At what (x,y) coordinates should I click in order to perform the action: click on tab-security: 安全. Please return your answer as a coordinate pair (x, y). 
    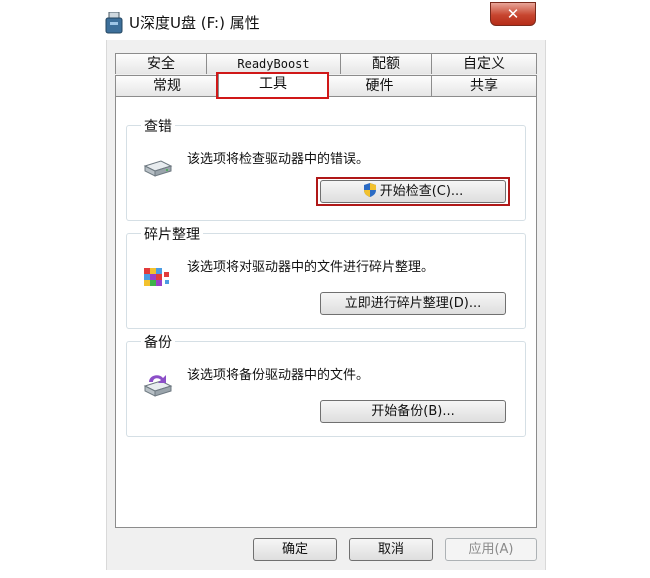
    Looking at the image, I should click on (161, 63).